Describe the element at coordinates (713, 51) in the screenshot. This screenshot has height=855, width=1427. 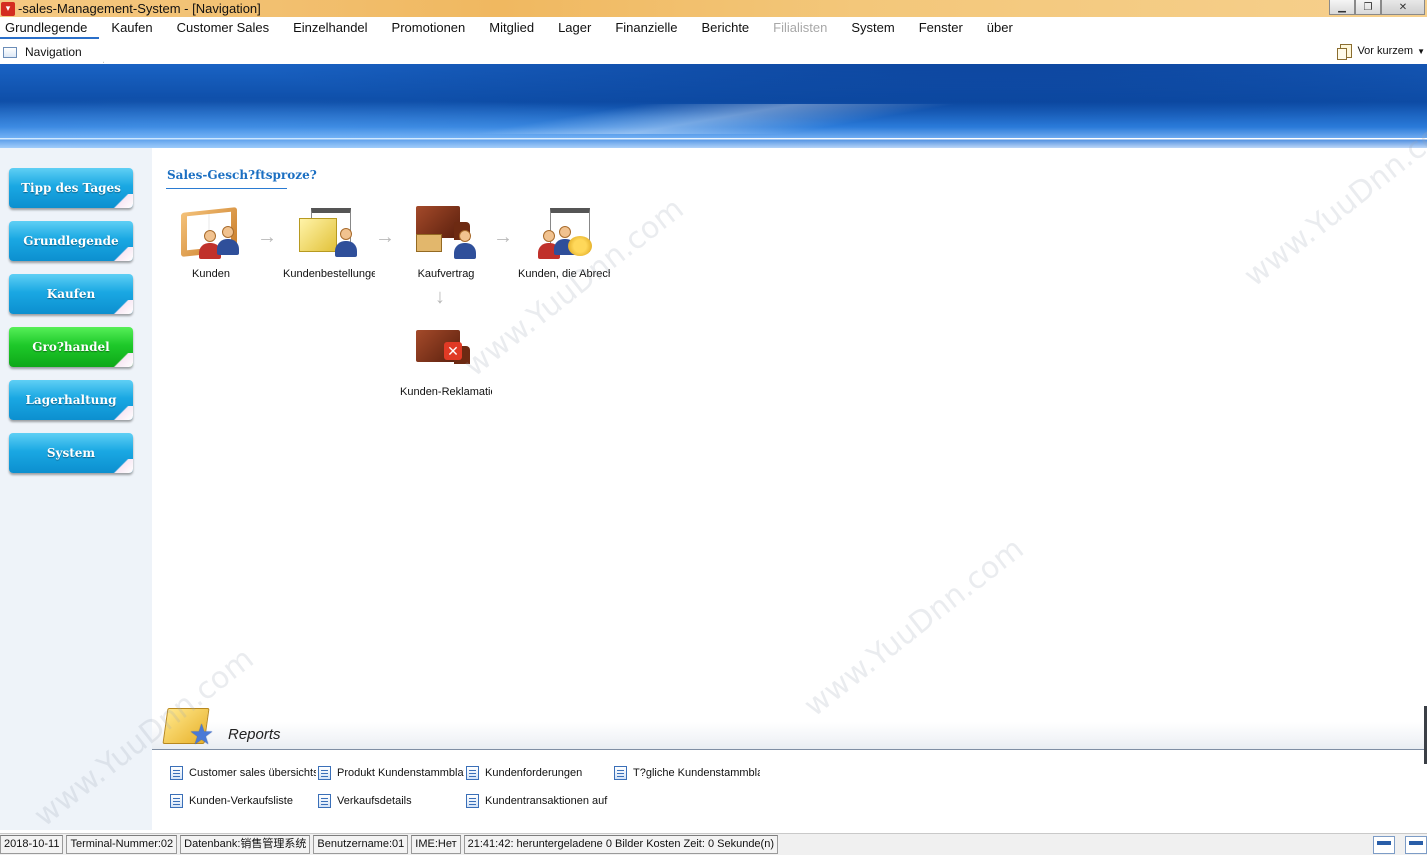
I see `tab-strip: Navigation Vor kurzem ▼` at that location.